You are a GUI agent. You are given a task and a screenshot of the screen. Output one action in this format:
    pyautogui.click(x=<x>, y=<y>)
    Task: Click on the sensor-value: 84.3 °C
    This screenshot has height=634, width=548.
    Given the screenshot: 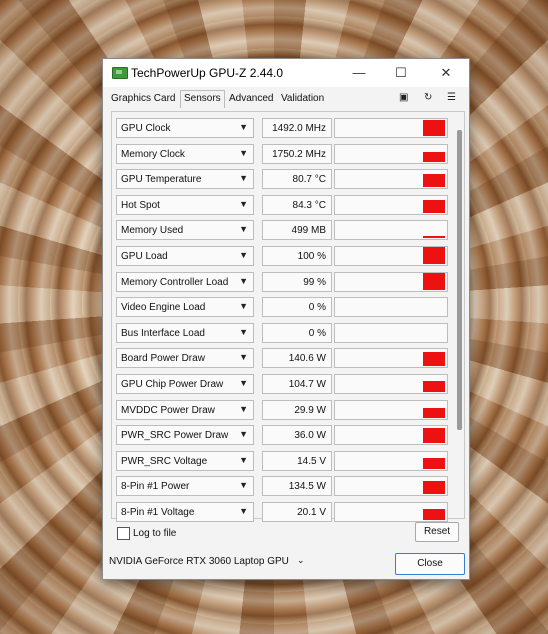 What is the action you would take?
    pyautogui.click(x=309, y=205)
    